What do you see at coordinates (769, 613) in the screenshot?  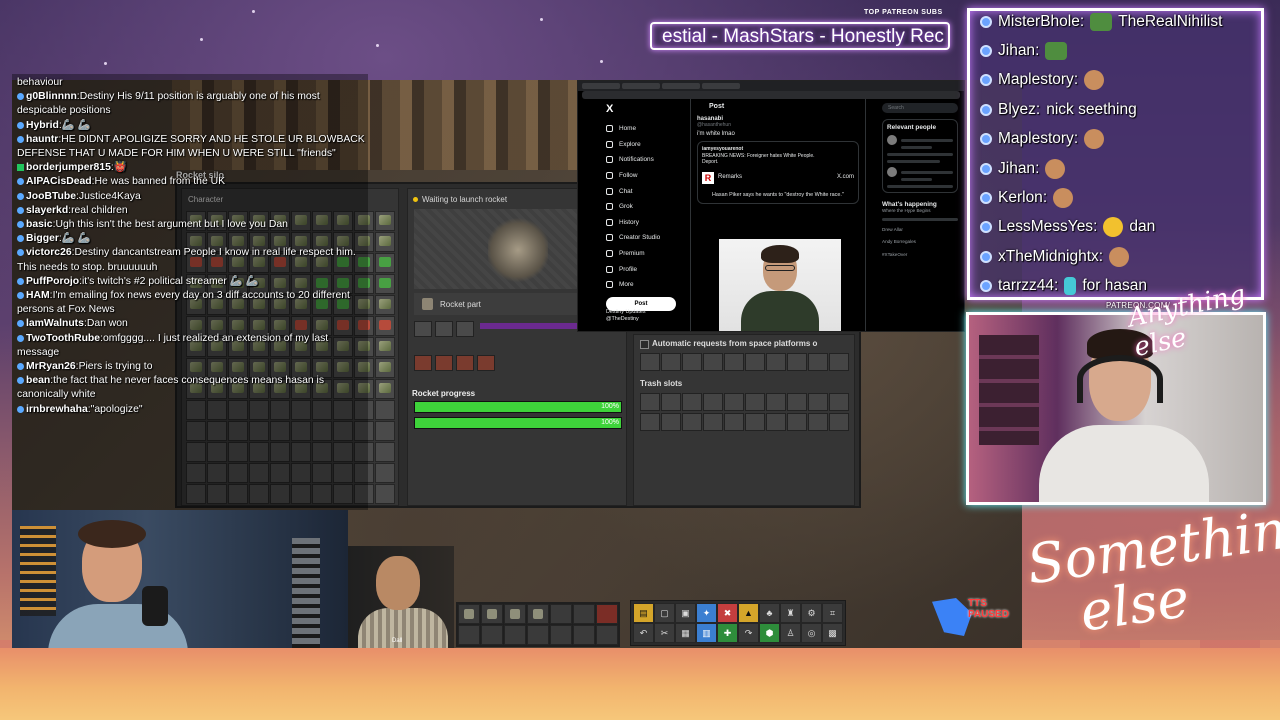 I see `spidertron-remote-icon: ♣` at bounding box center [769, 613].